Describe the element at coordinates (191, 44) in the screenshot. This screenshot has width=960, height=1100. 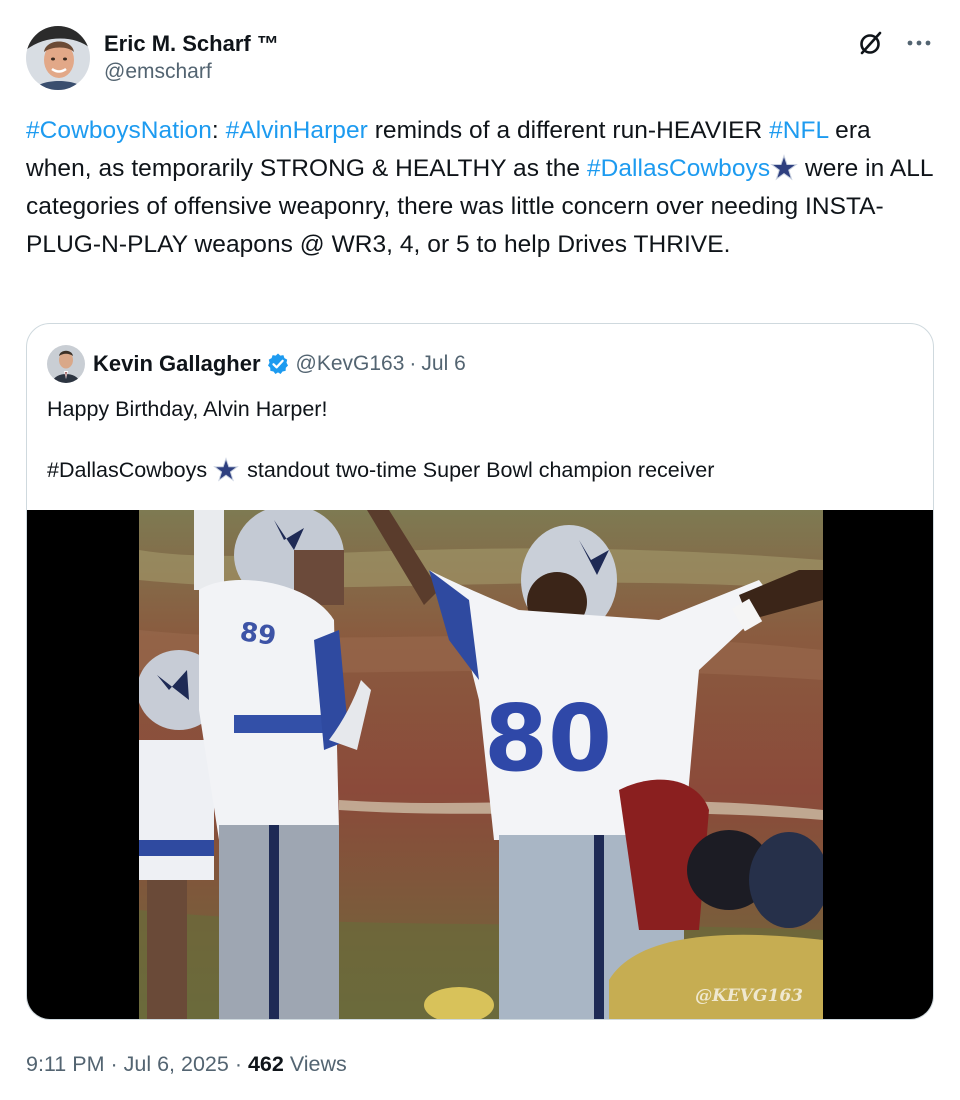
I see `author-display-name: Eric M. Scharf ™` at that location.